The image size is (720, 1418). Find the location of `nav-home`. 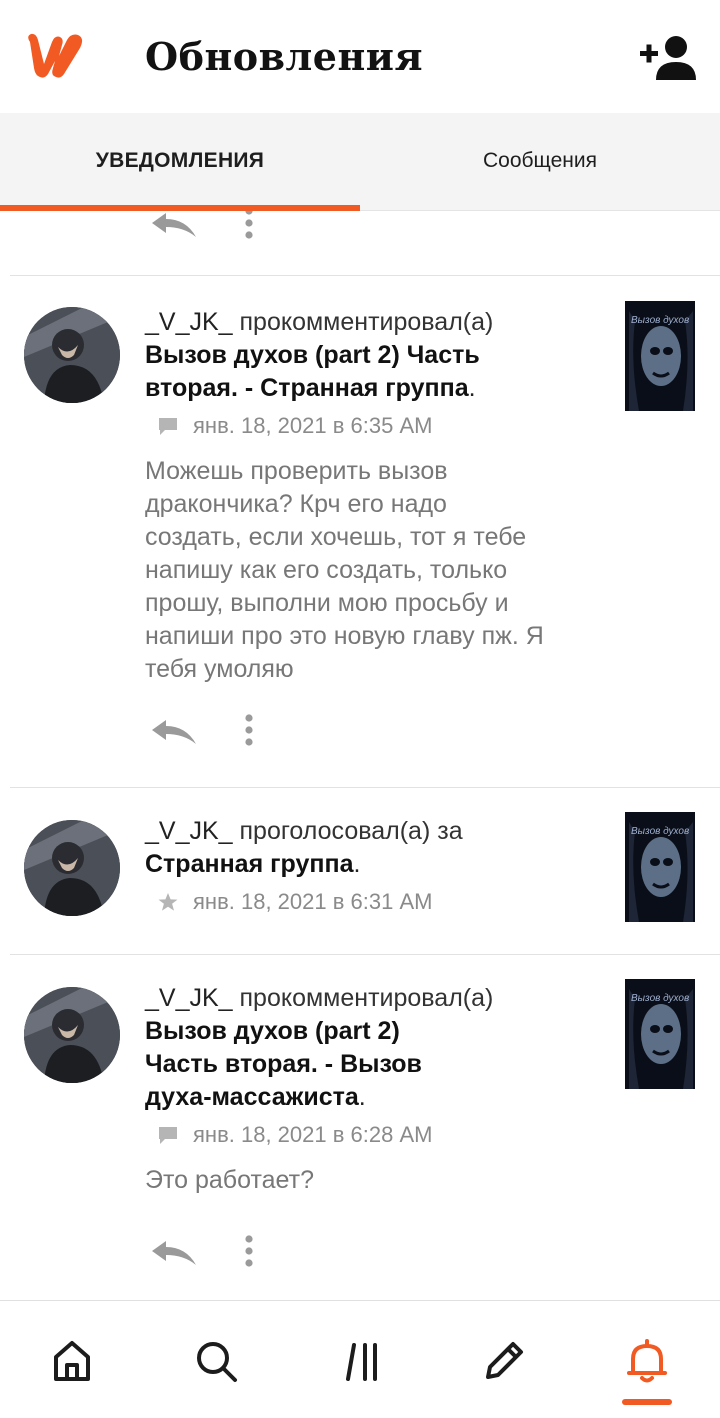

nav-home is located at coordinates (72, 1361).